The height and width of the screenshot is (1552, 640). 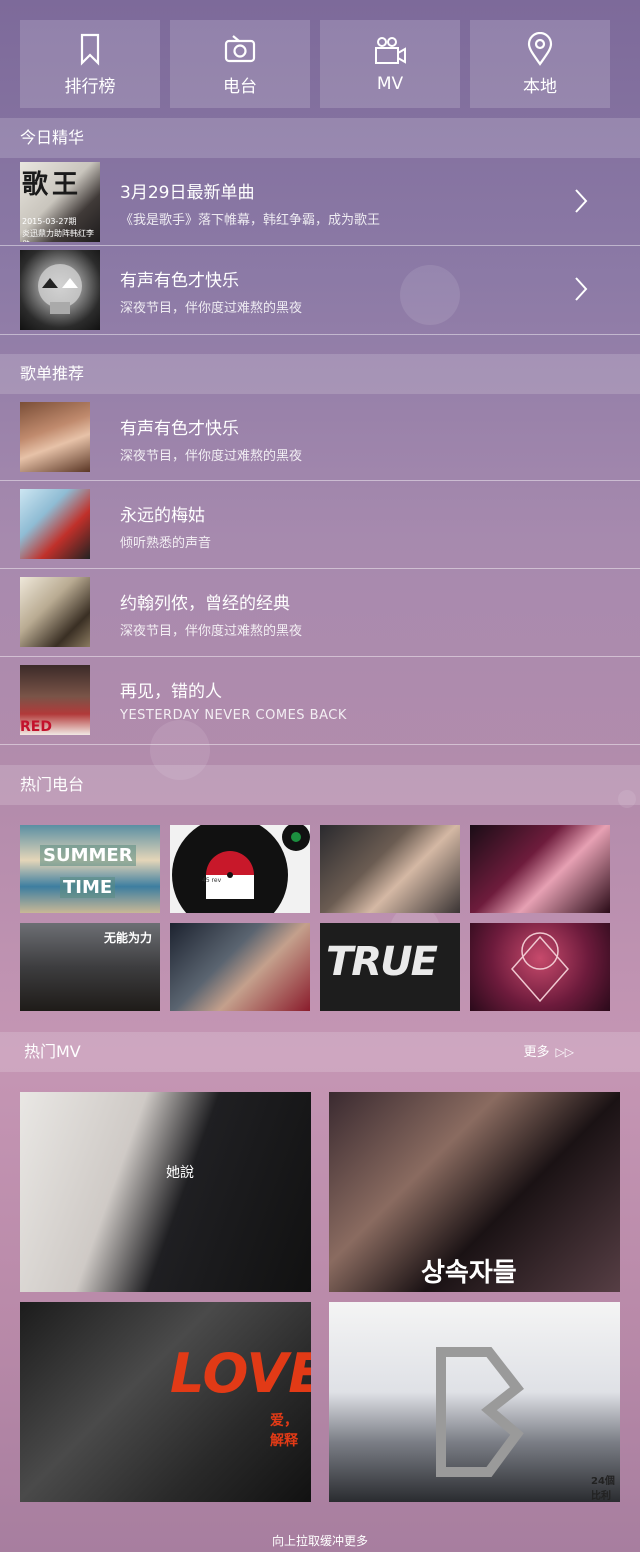 What do you see at coordinates (315, 918) in the screenshot?
I see `radio-grid: SUMMER TIME 45 rev 无能为力 TRUE` at bounding box center [315, 918].